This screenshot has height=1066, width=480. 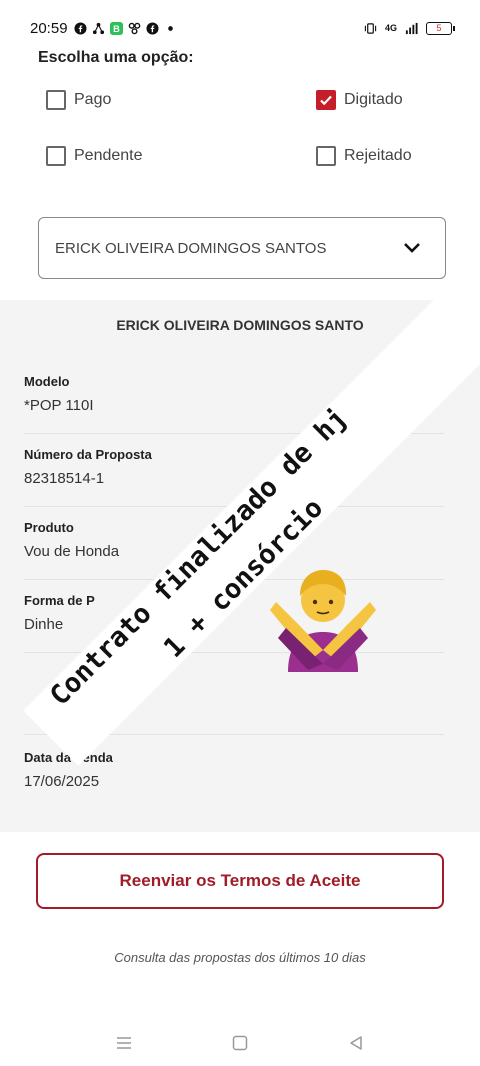 I want to click on checkmark-icon, so click(x=326, y=100).